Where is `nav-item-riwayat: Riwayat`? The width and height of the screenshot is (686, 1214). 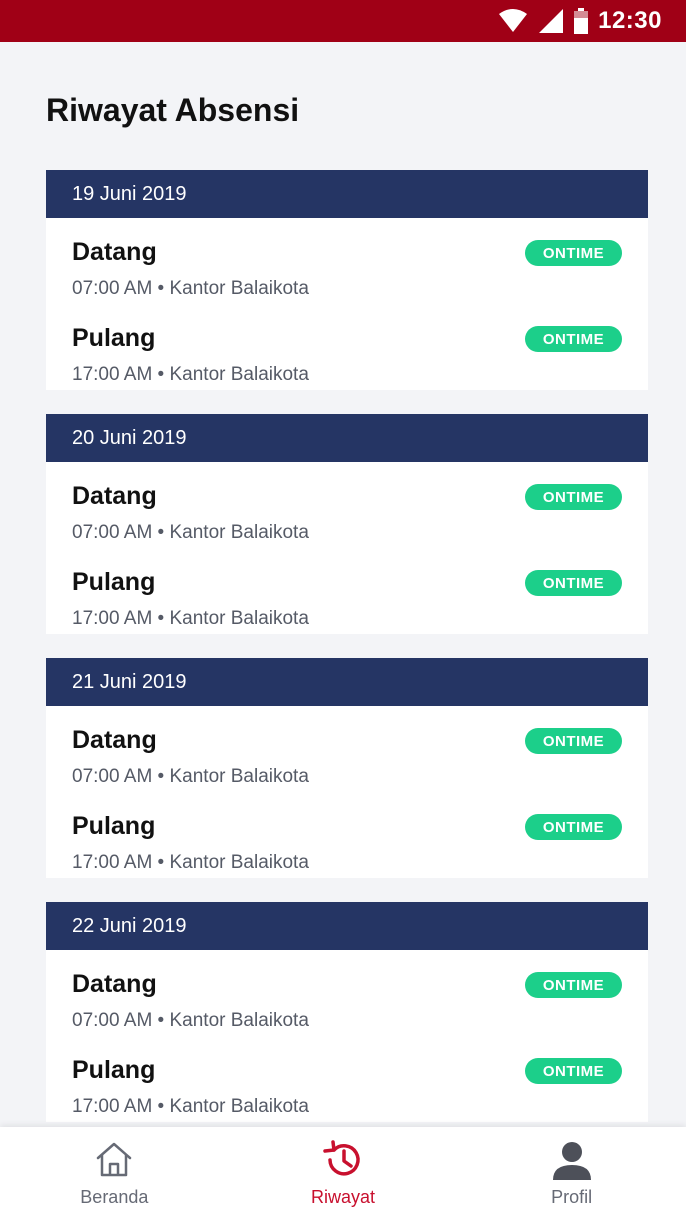
nav-item-riwayat: Riwayat is located at coordinates (343, 1170).